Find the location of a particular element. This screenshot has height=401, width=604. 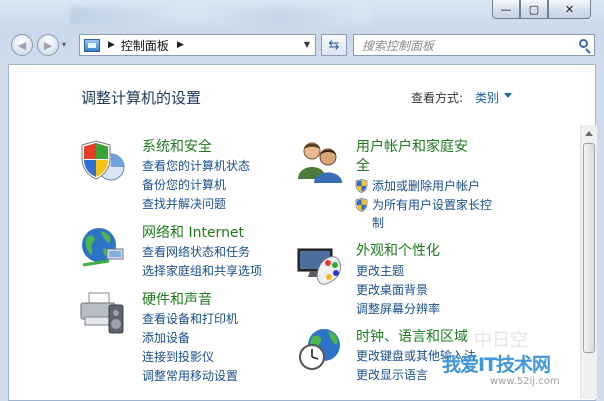

category-title-clock-language-region: 时钟、语言和区域 is located at coordinates (412, 337).